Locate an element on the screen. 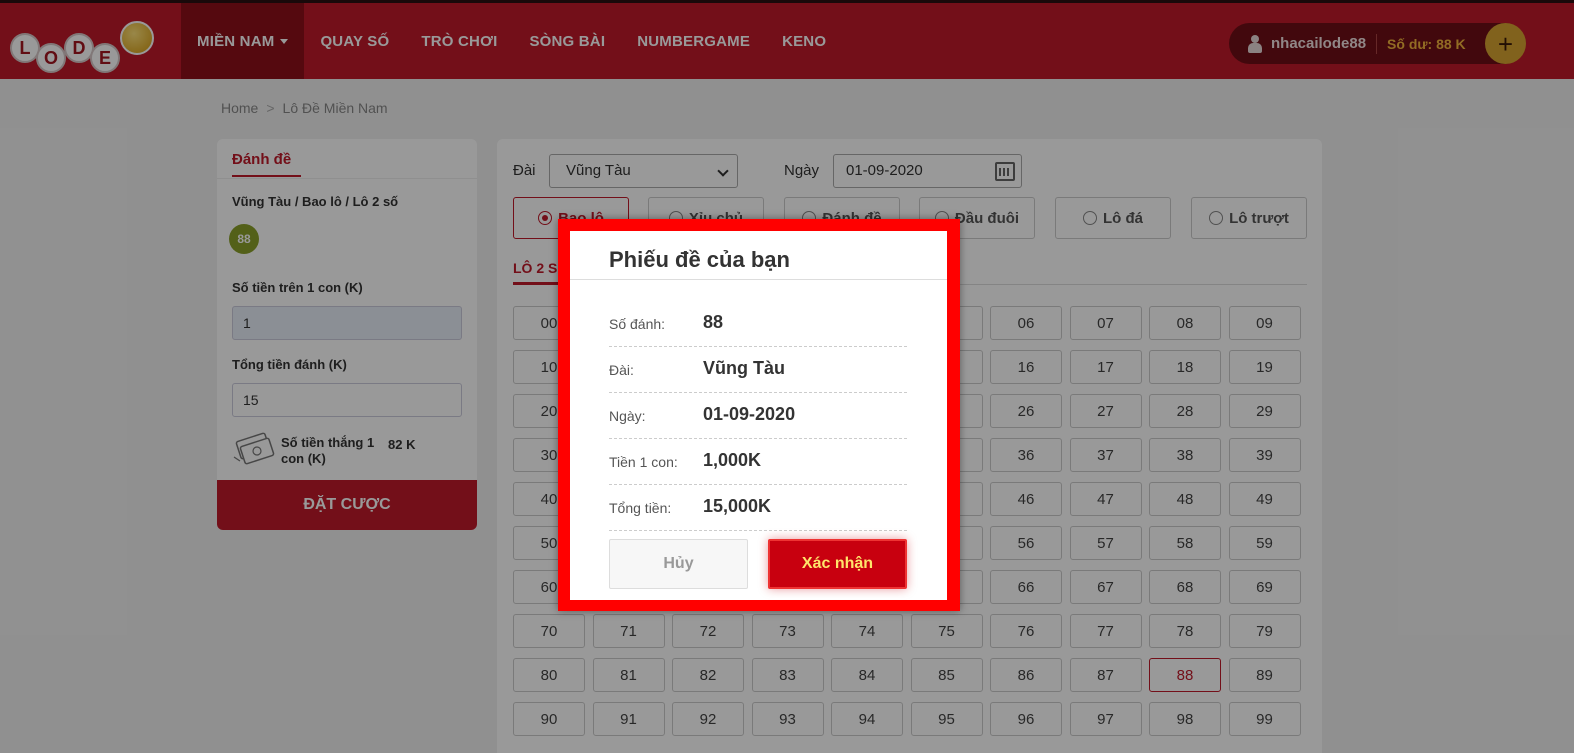 The image size is (1574, 753). row-key: Đài: is located at coordinates (621, 370).